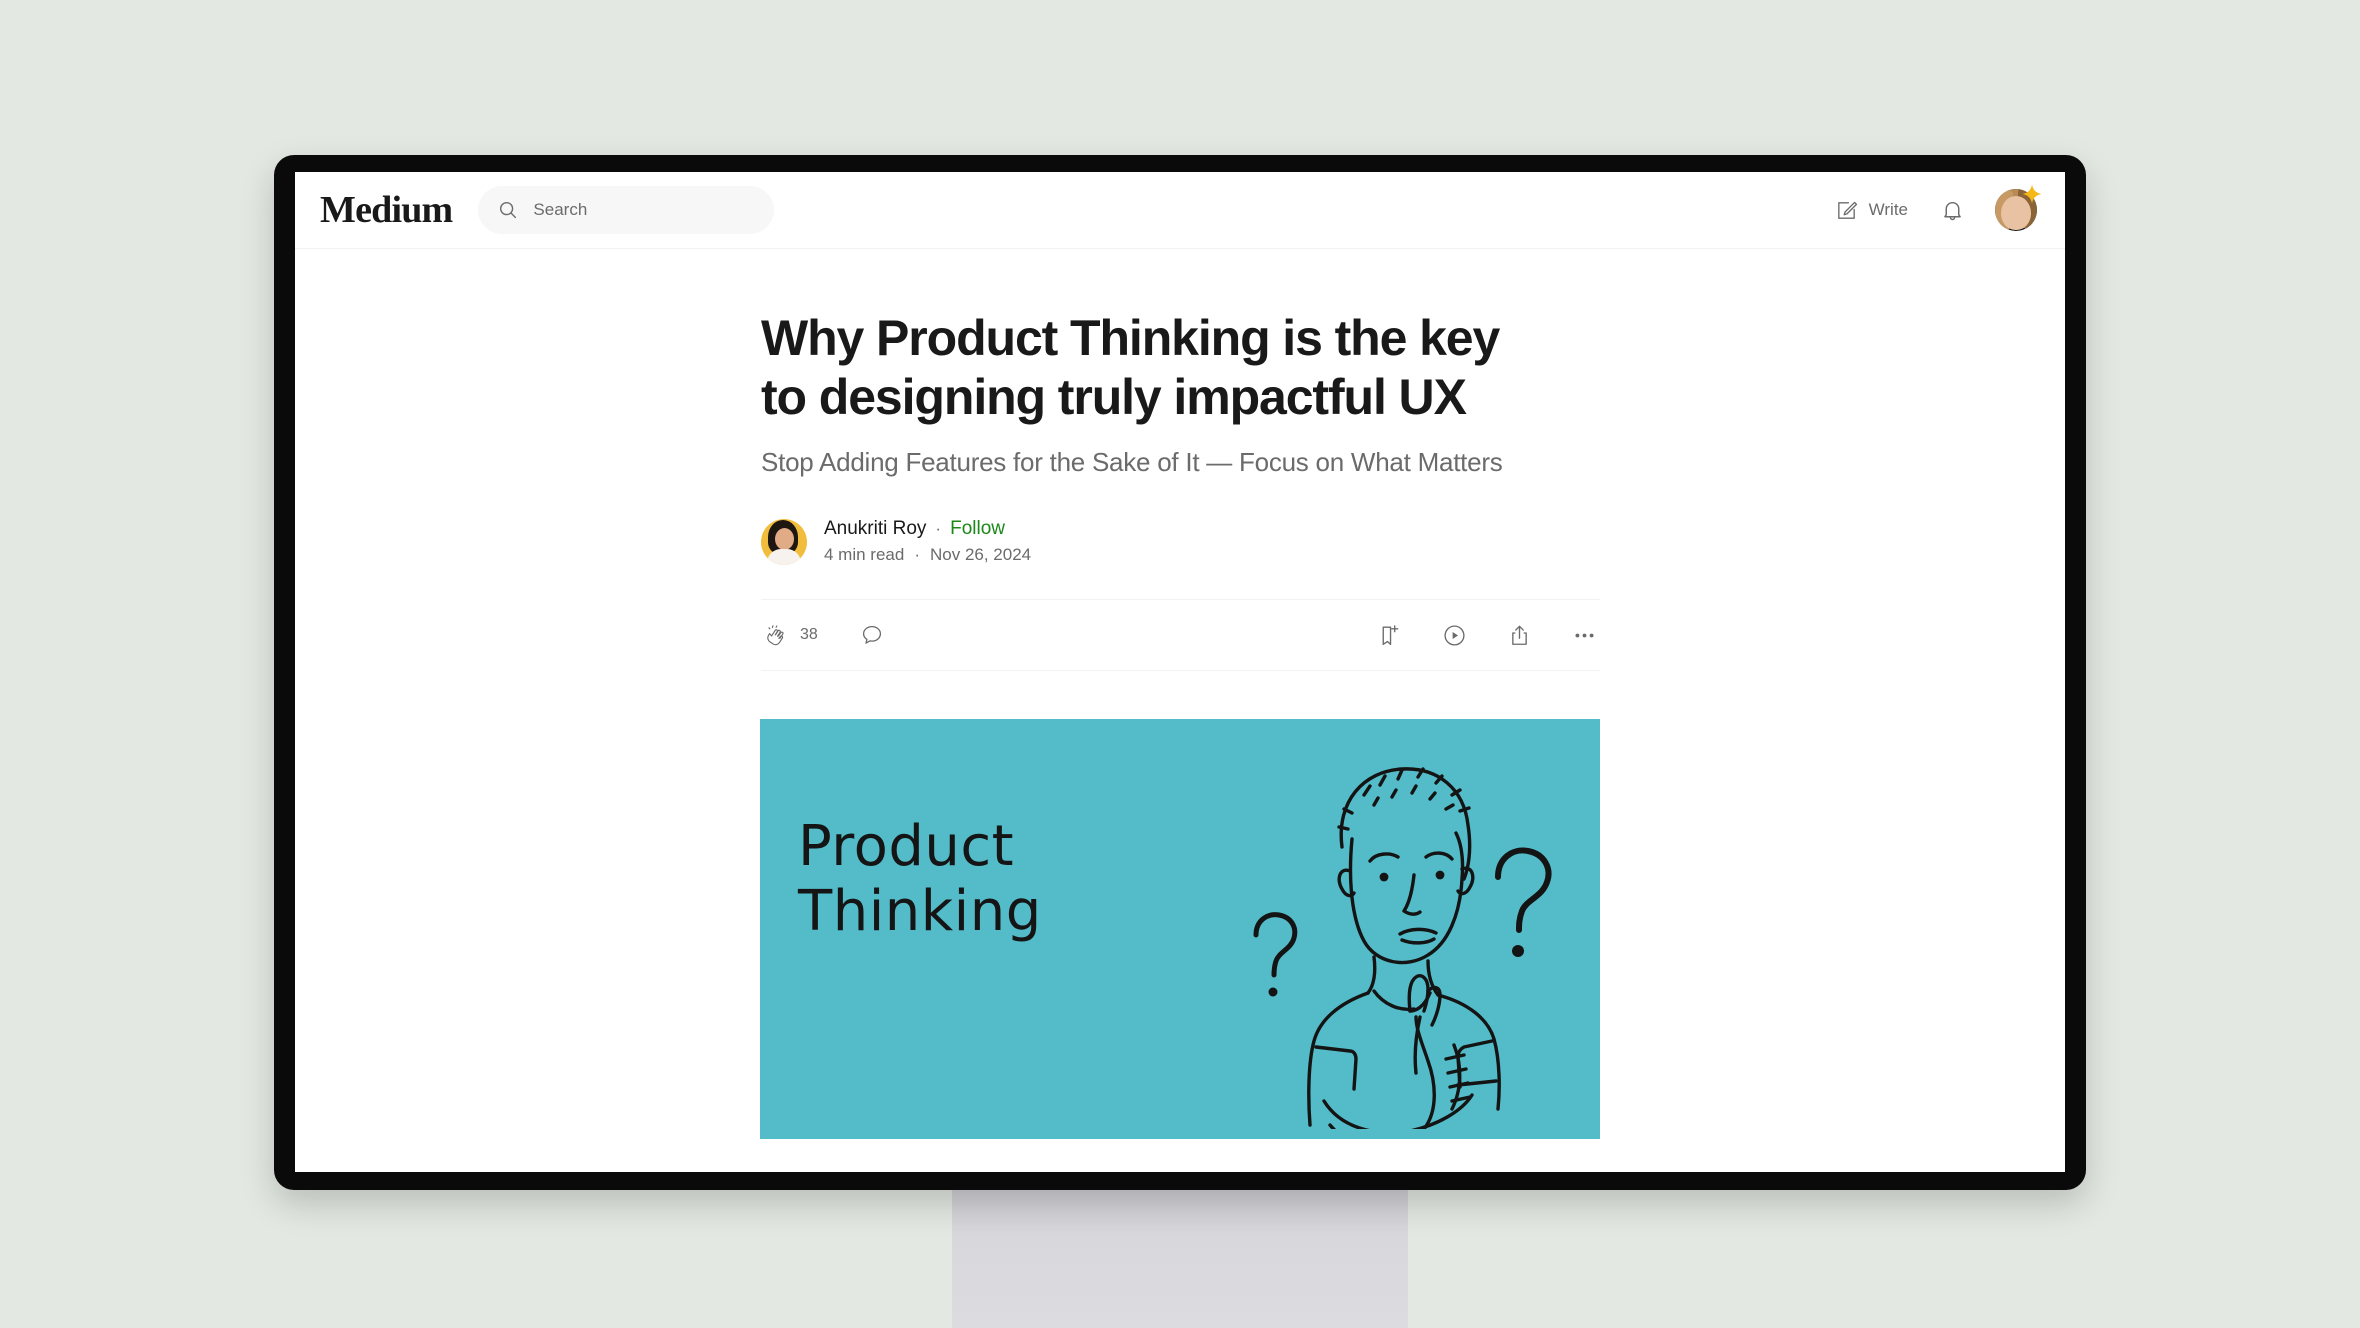 The image size is (2360, 1328). What do you see at coordinates (508, 210) in the screenshot?
I see `search-icon` at bounding box center [508, 210].